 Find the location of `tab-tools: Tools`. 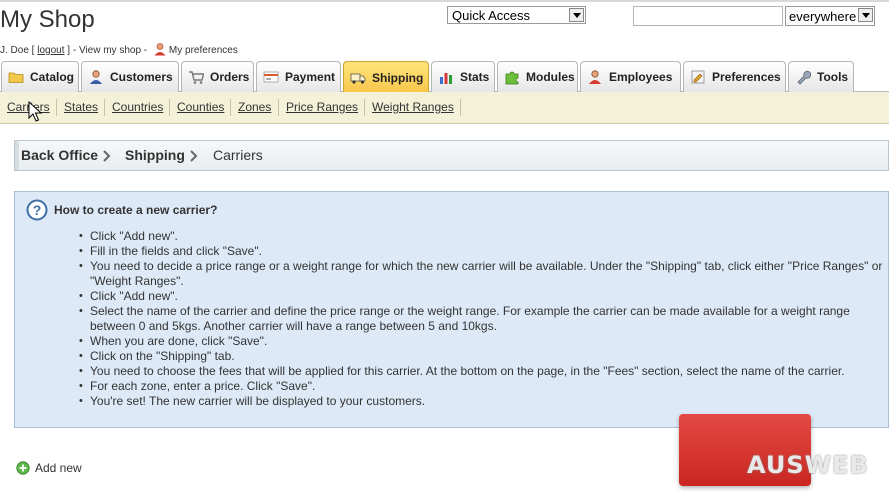

tab-tools: Tools is located at coordinates (821, 76).